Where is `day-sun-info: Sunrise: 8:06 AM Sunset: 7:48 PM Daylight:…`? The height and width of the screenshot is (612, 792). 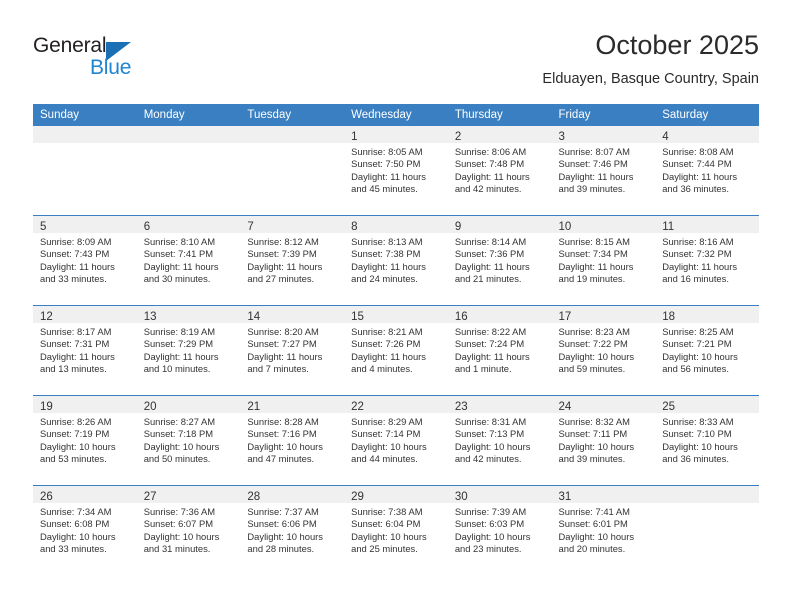
day-sun-info: Sunrise: 8:06 AM Sunset: 7:48 PM Daylight:… is located at coordinates (500, 169).